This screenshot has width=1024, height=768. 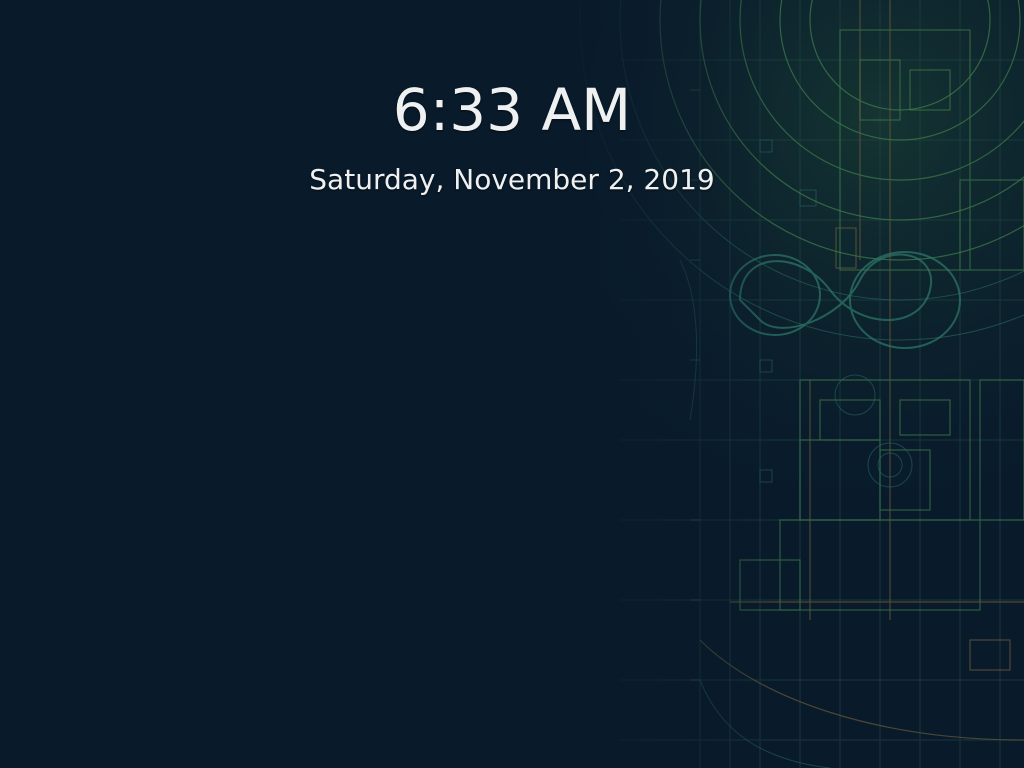 What do you see at coordinates (512, 110) in the screenshot?
I see `lockscreen-time: 6:33 AM` at bounding box center [512, 110].